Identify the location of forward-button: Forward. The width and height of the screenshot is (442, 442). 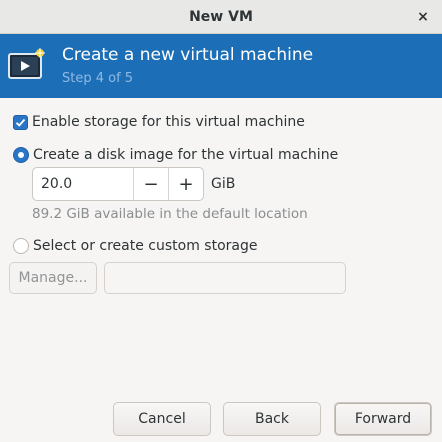
(383, 419).